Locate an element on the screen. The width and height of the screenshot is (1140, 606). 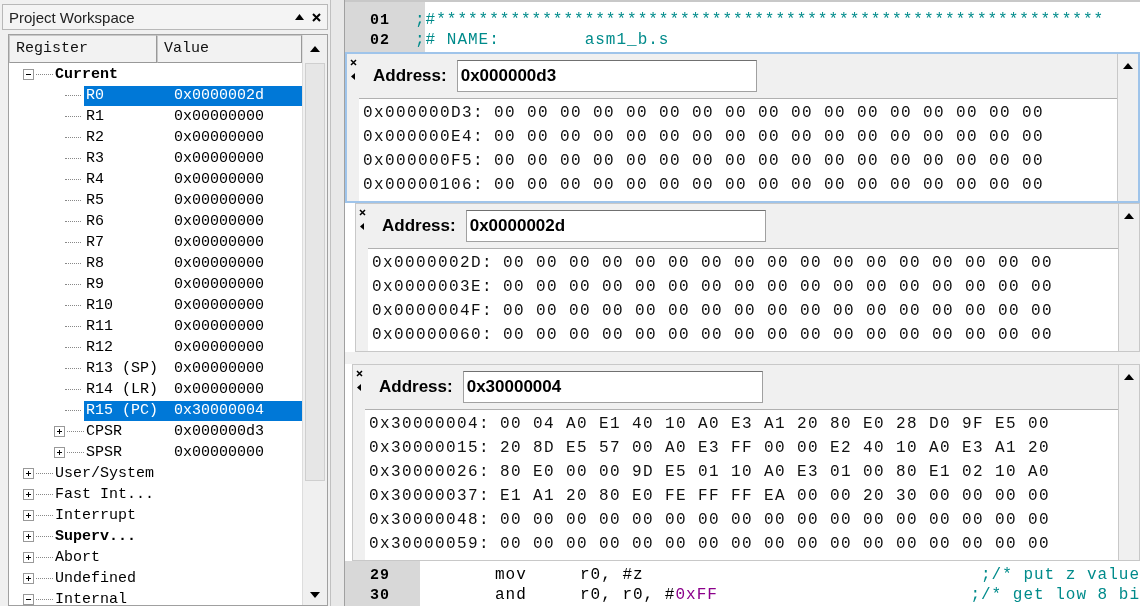
address-field: 0x0000002d is located at coordinates (615, 226).